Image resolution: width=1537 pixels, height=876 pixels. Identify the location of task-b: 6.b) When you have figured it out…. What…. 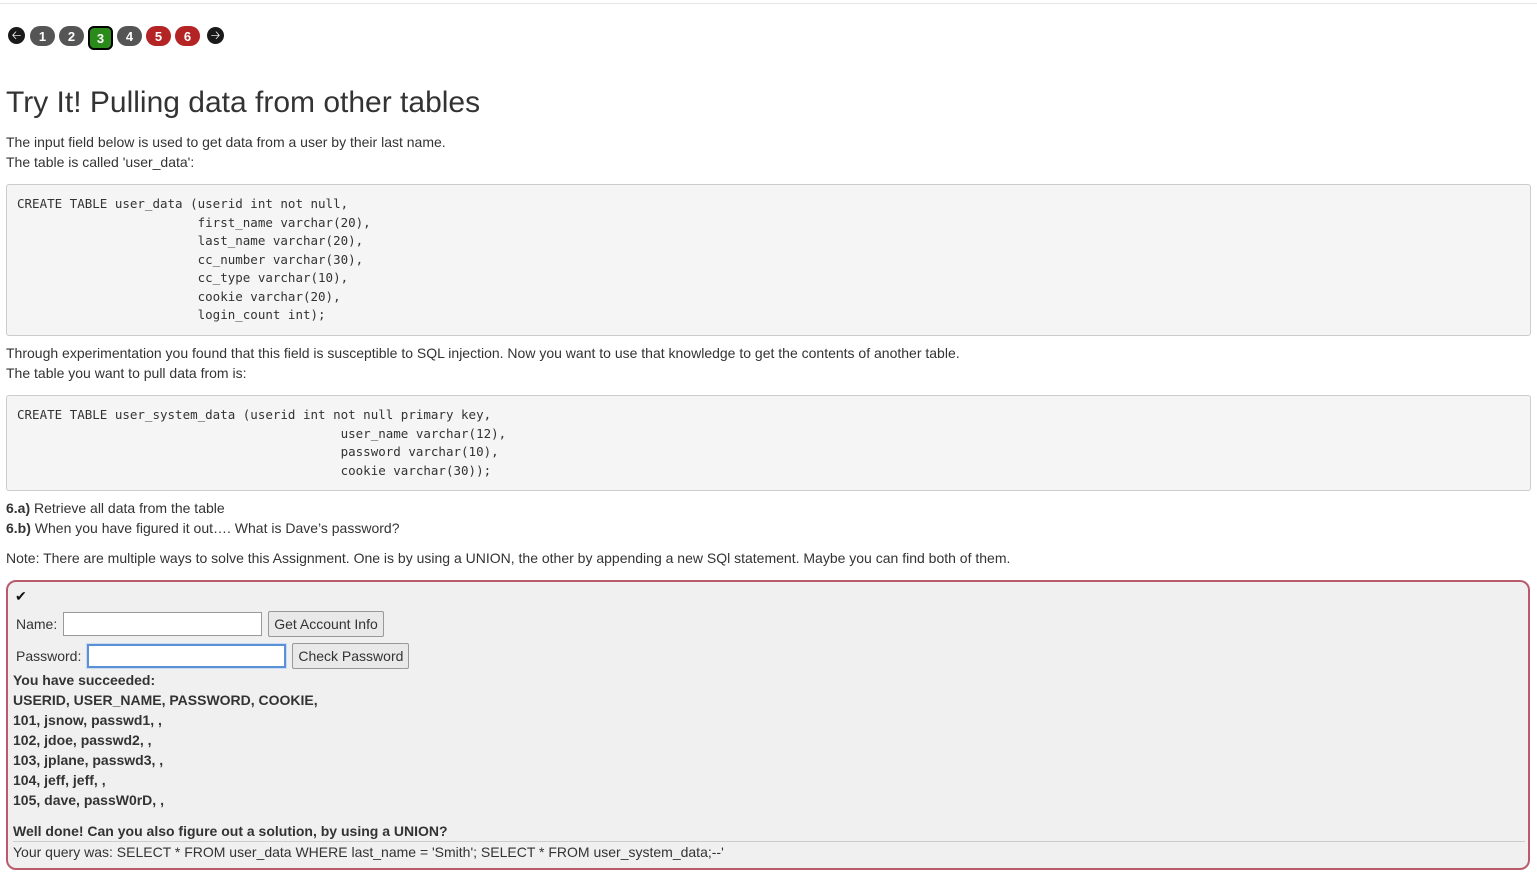
(202, 528).